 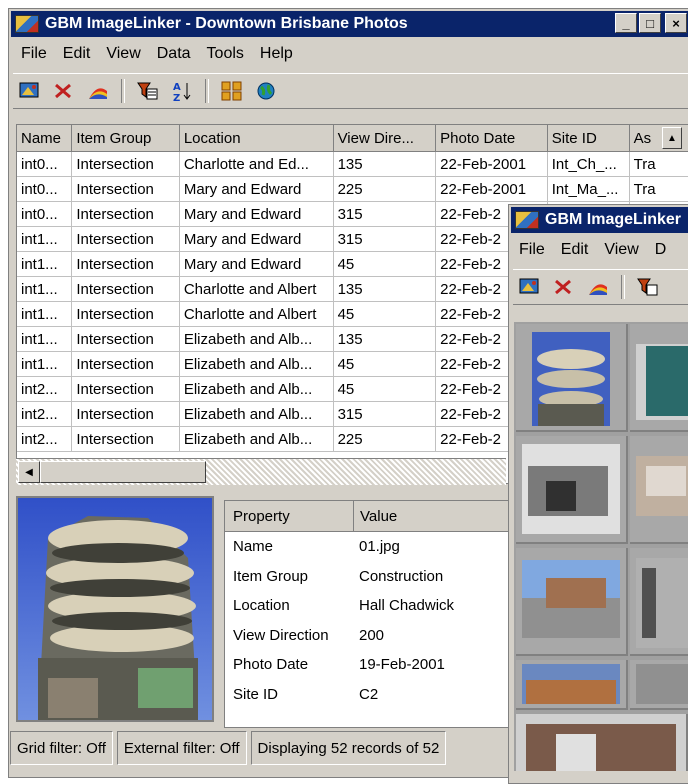 What do you see at coordinates (370, 606) in the screenshot?
I see `property-row: Location Hall Chadwick` at bounding box center [370, 606].